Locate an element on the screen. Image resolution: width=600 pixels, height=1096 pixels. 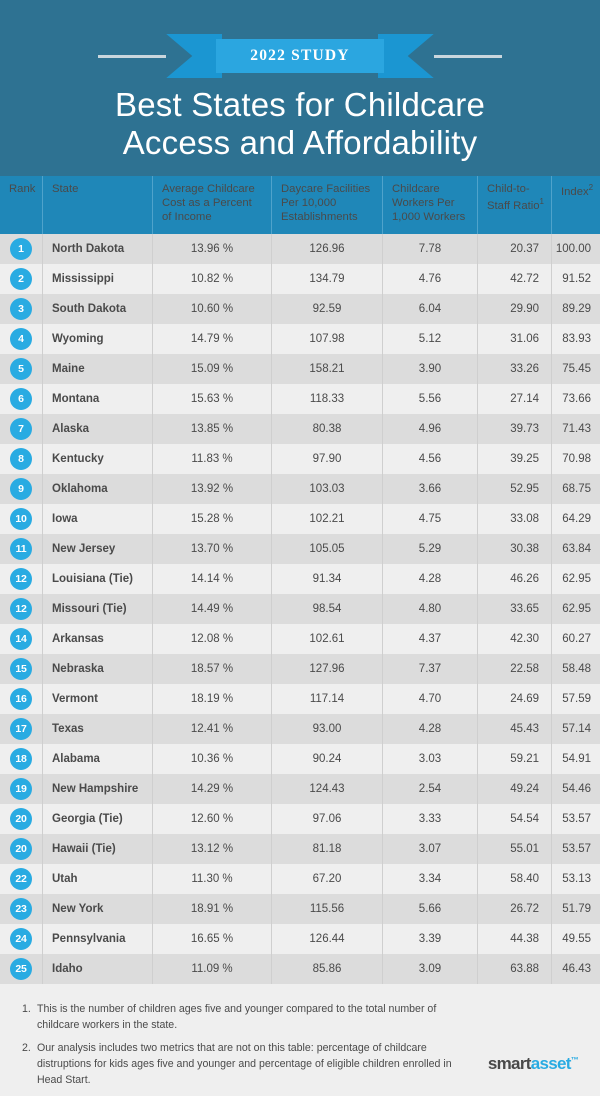
column-header-rank: Rank is located at coordinates (21, 205).